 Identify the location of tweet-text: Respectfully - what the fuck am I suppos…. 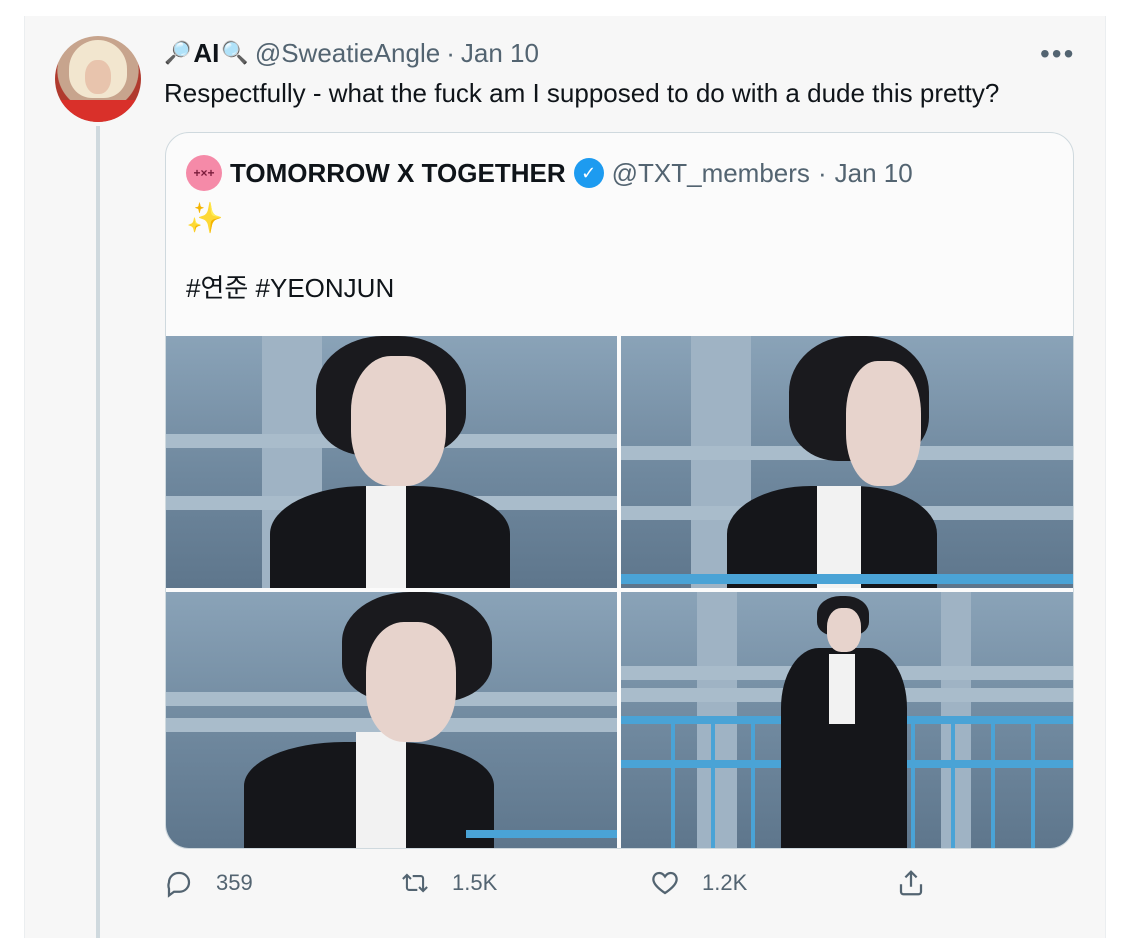
(582, 93).